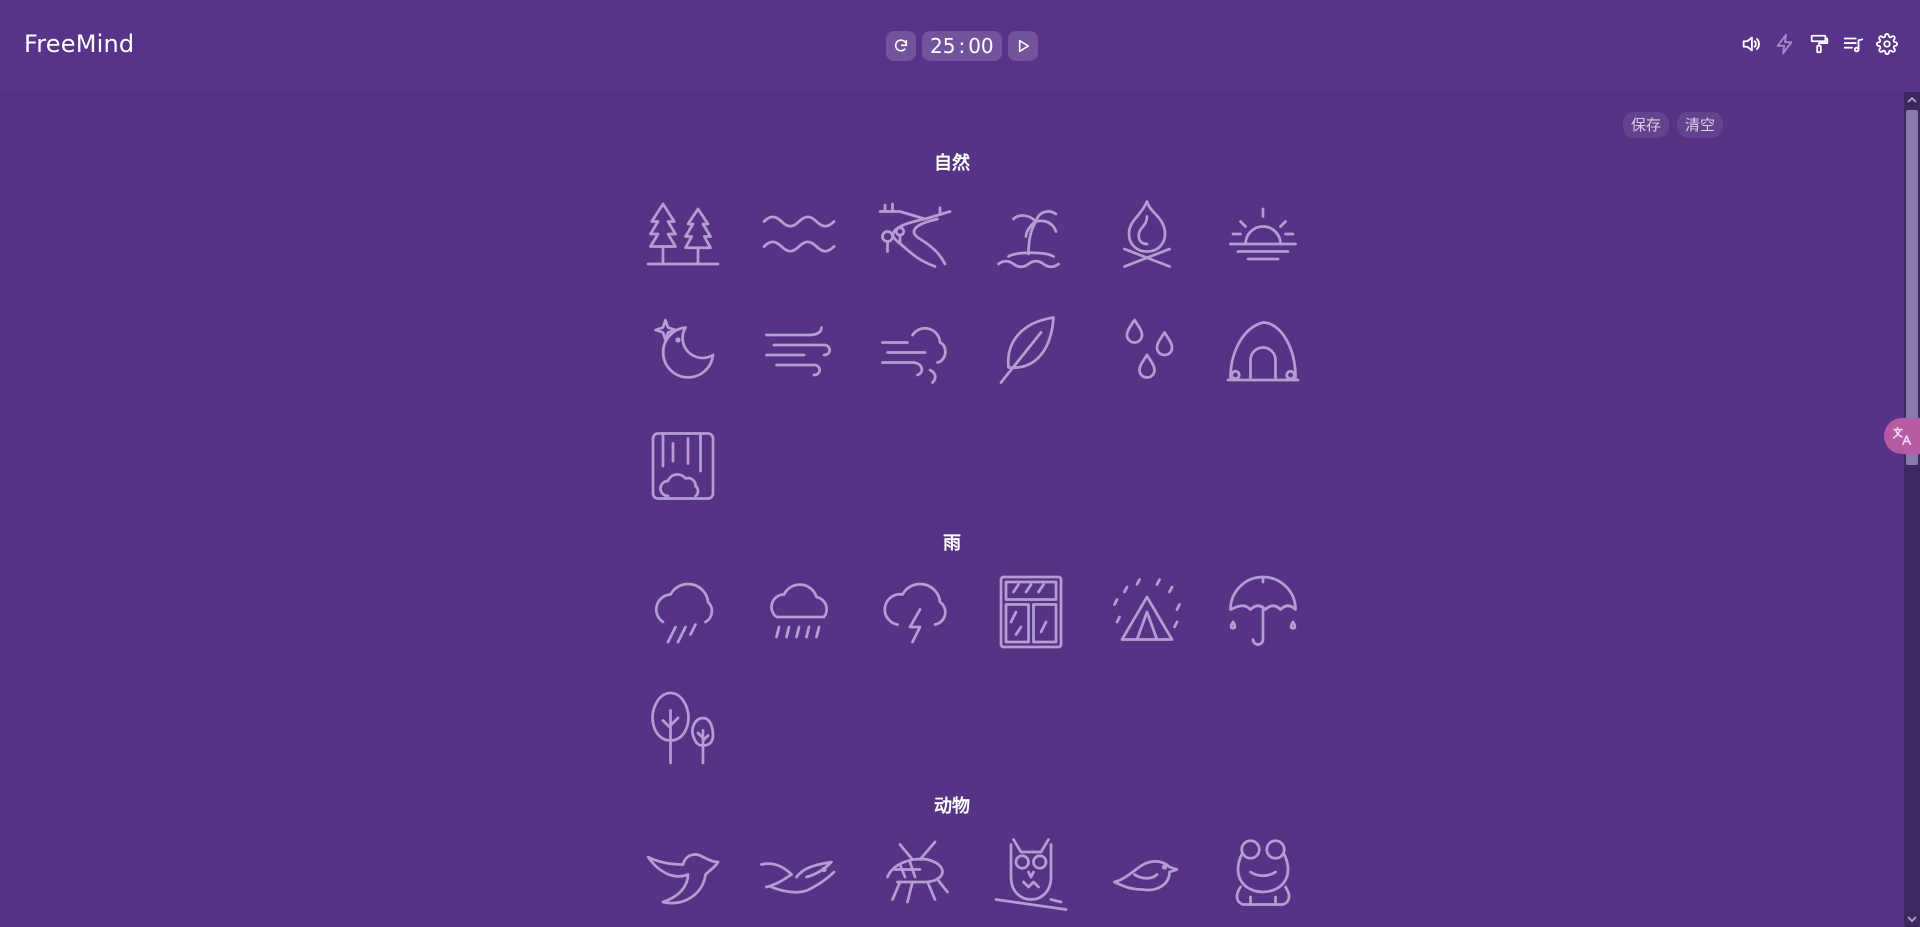 The image size is (1920, 927). I want to click on sound-leaf, so click(1031, 350).